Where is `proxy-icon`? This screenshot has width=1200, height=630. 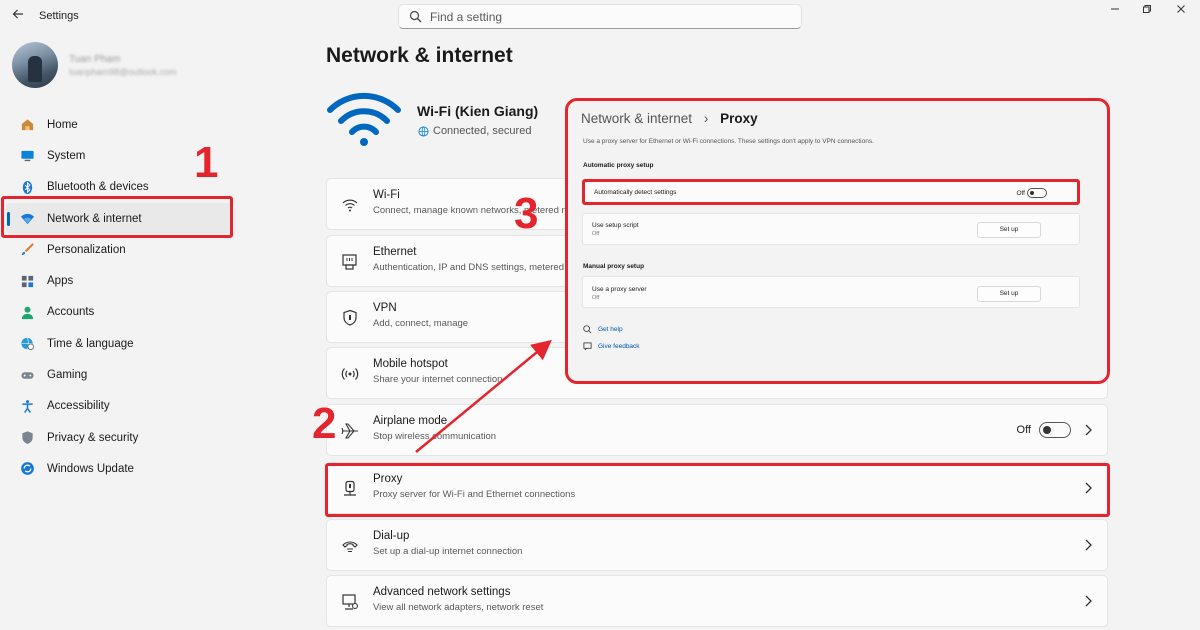
proxy-icon is located at coordinates (350, 488).